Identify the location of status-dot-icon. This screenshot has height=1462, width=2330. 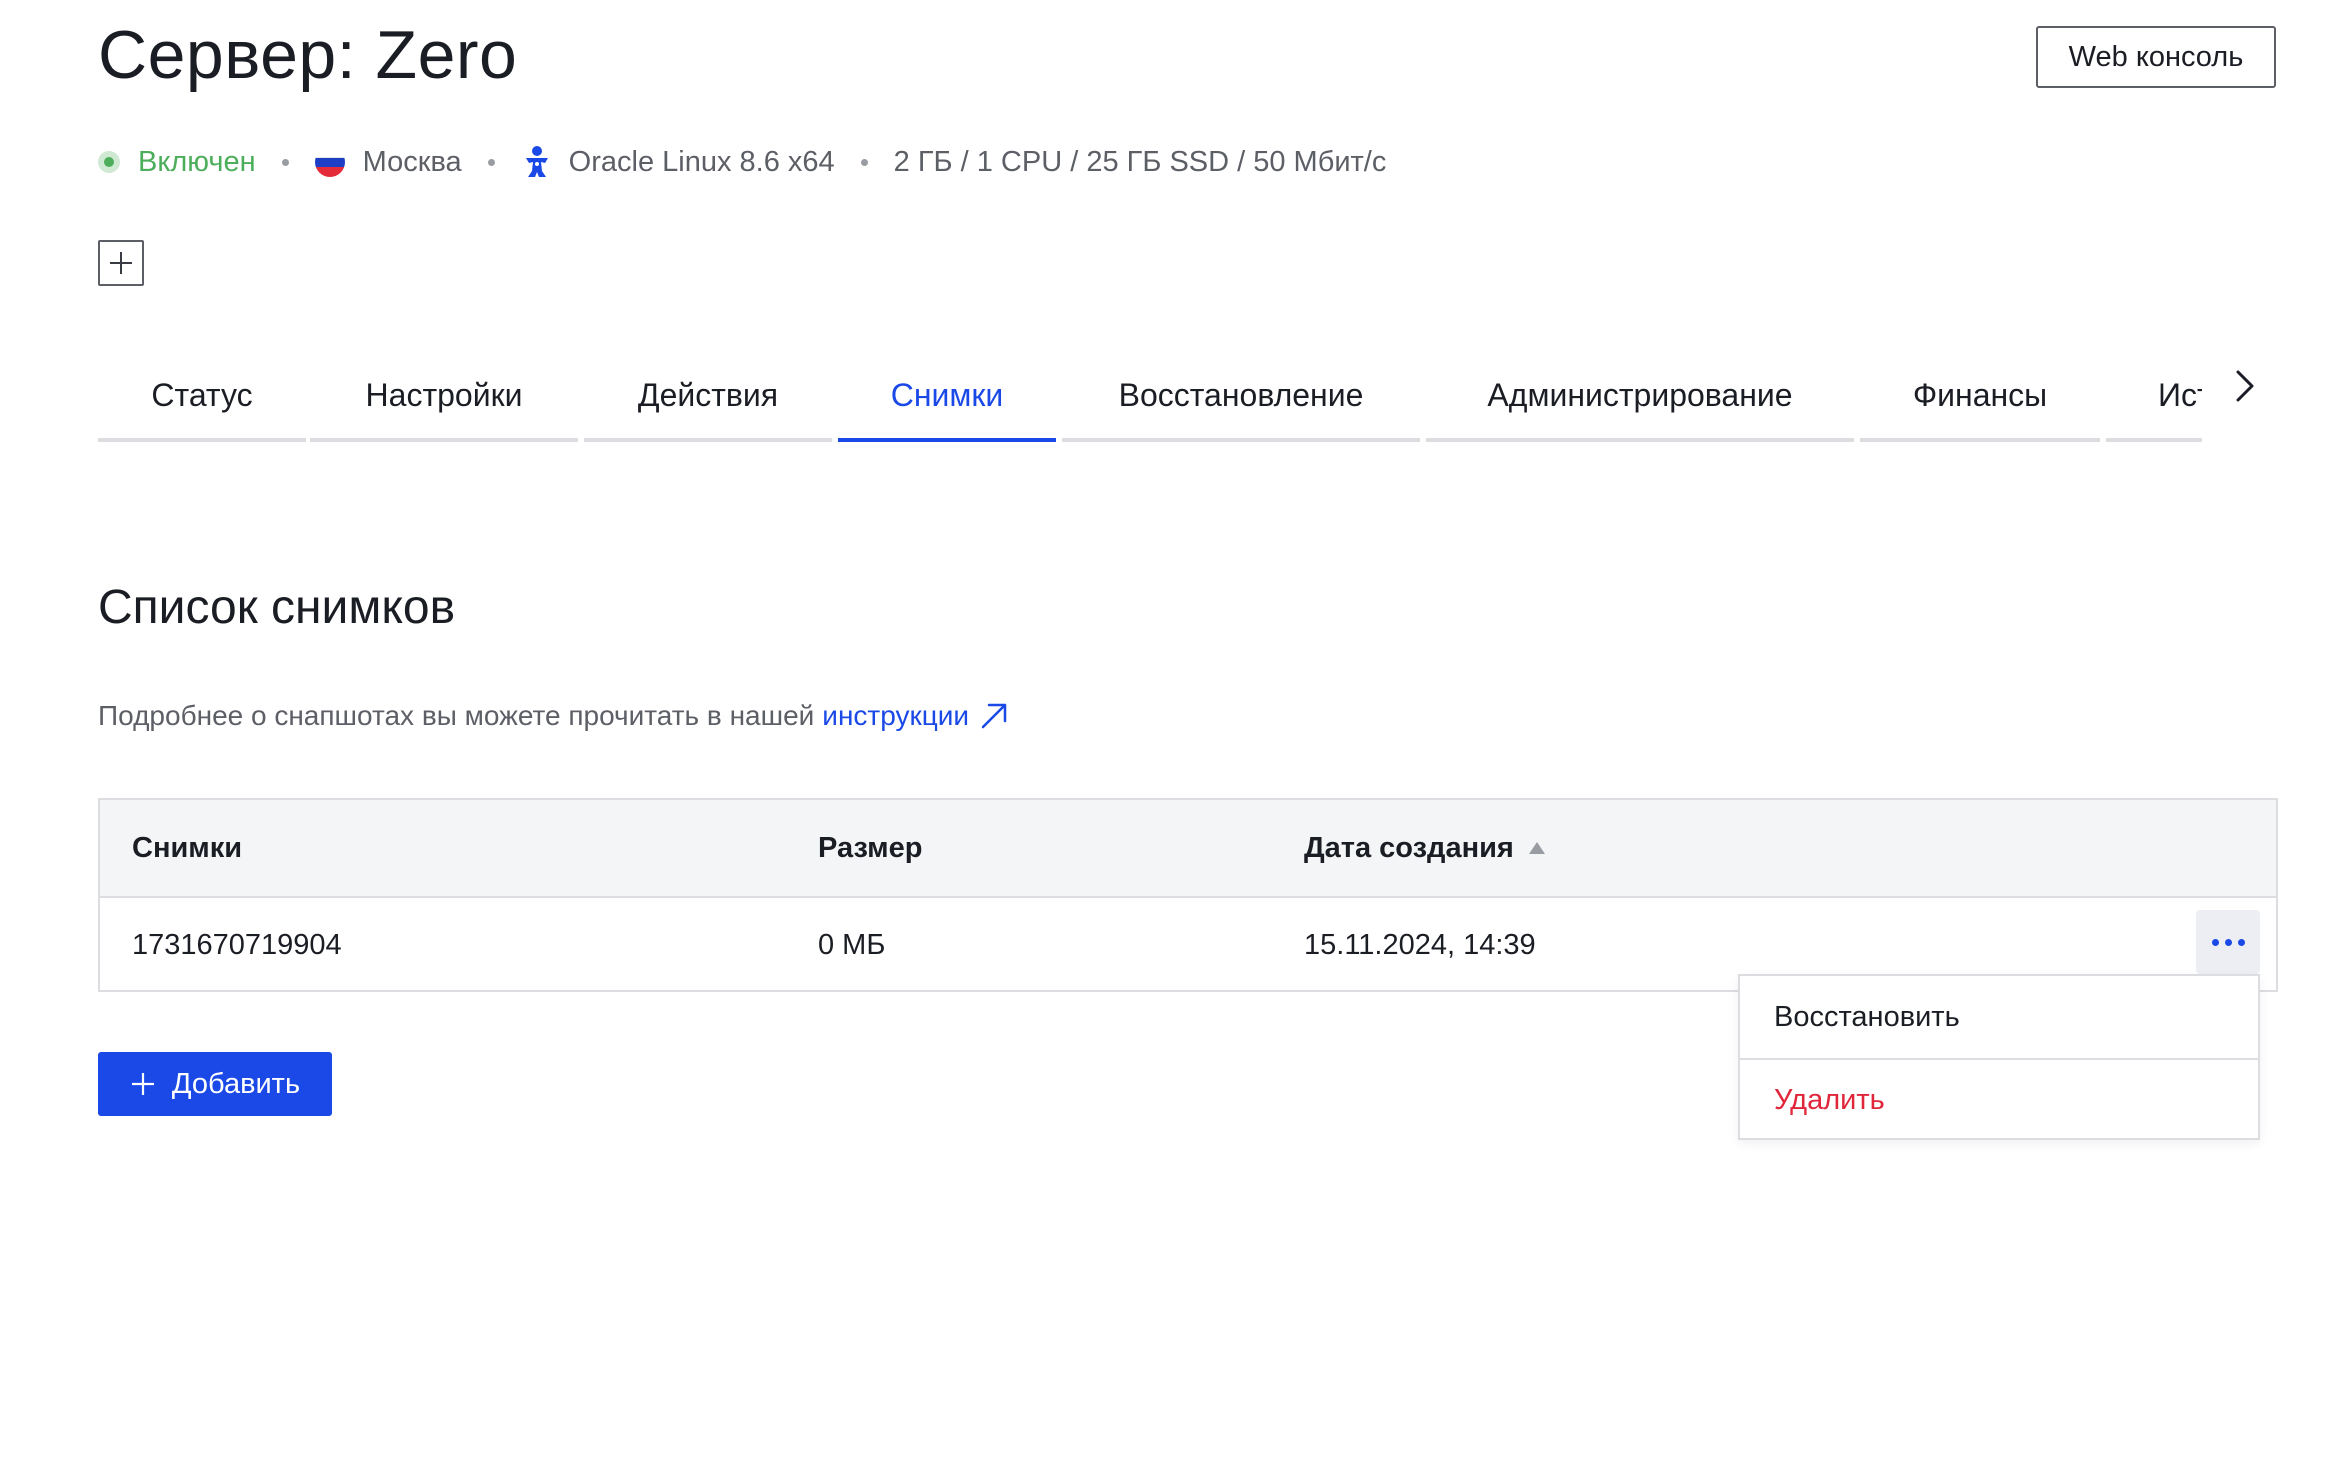
(109, 162).